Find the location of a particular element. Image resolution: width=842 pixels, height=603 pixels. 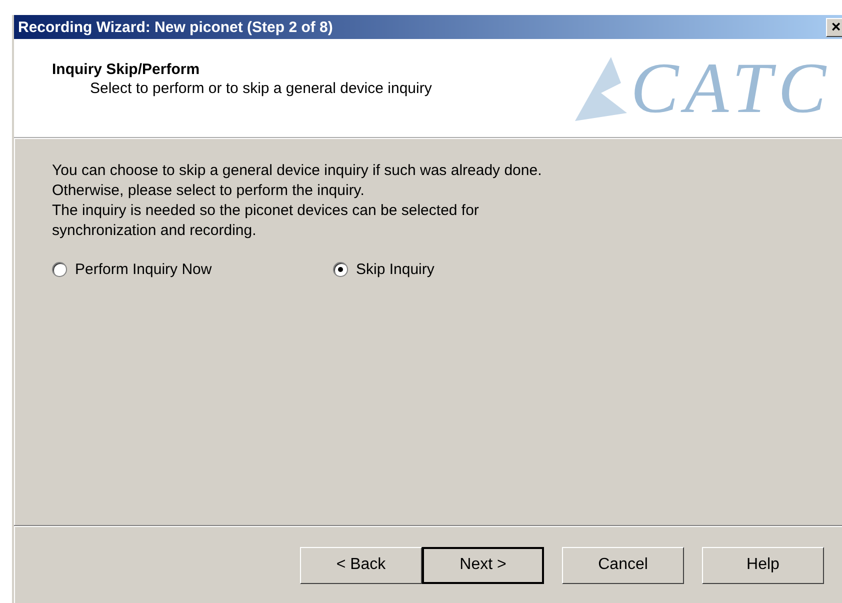

wizard-button: Next > is located at coordinates (483, 565).